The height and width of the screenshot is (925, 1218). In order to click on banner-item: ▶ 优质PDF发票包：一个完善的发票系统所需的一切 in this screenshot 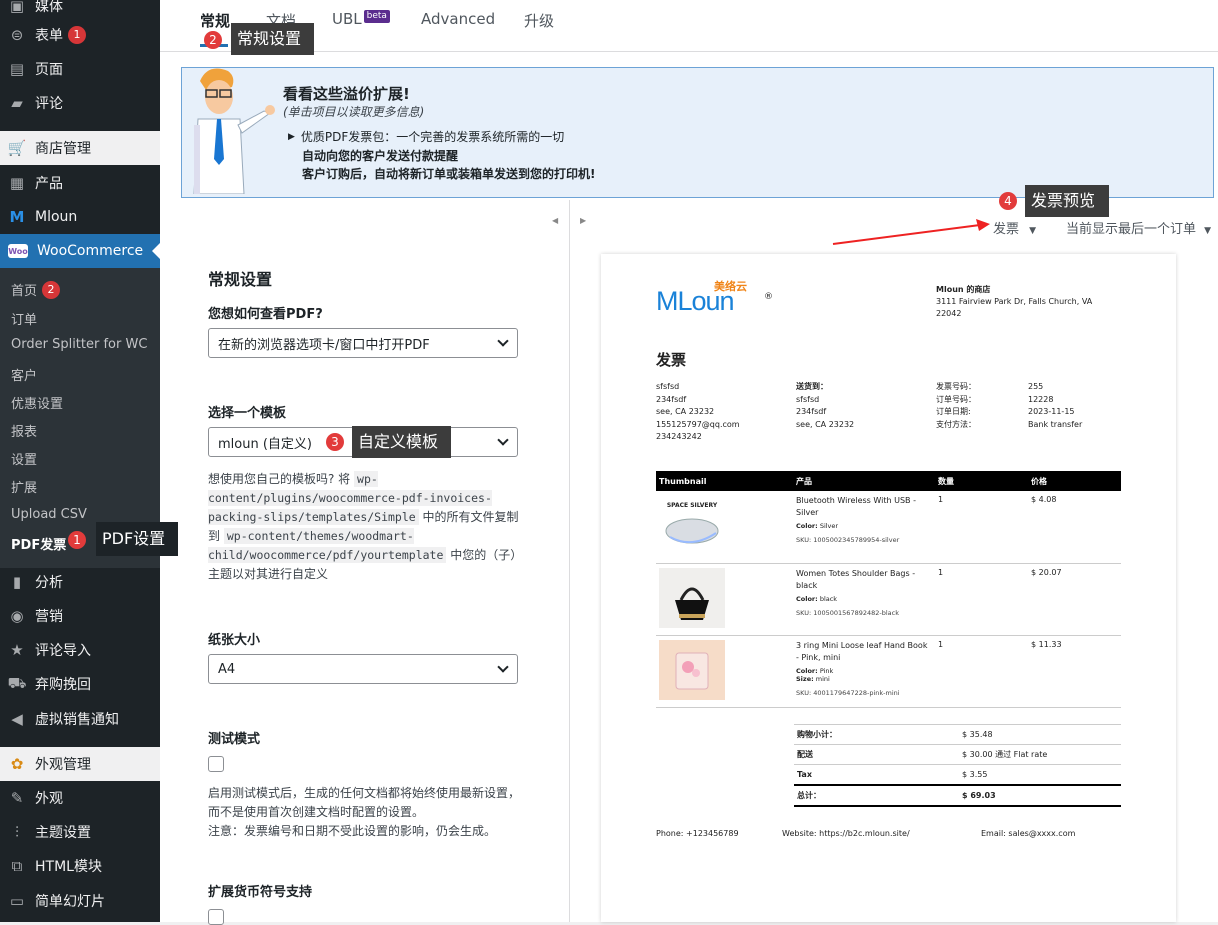, I will do `click(426, 136)`.